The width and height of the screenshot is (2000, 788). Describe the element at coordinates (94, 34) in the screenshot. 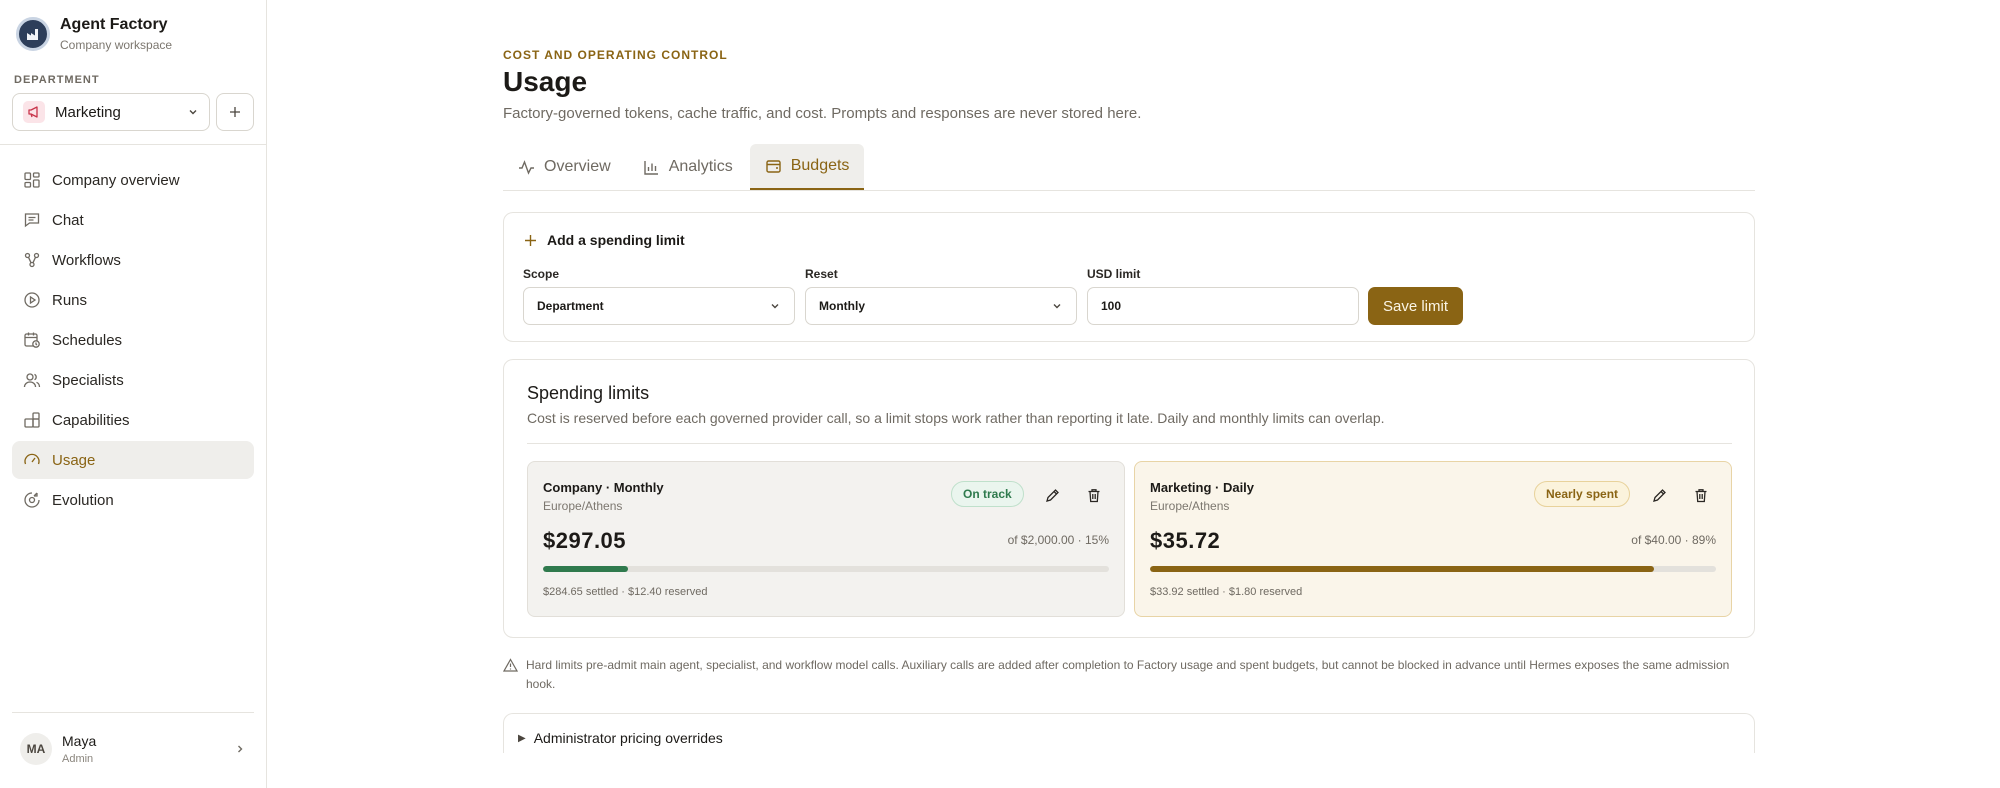

I see `workspace-header: Agent Factory Company workspace` at that location.